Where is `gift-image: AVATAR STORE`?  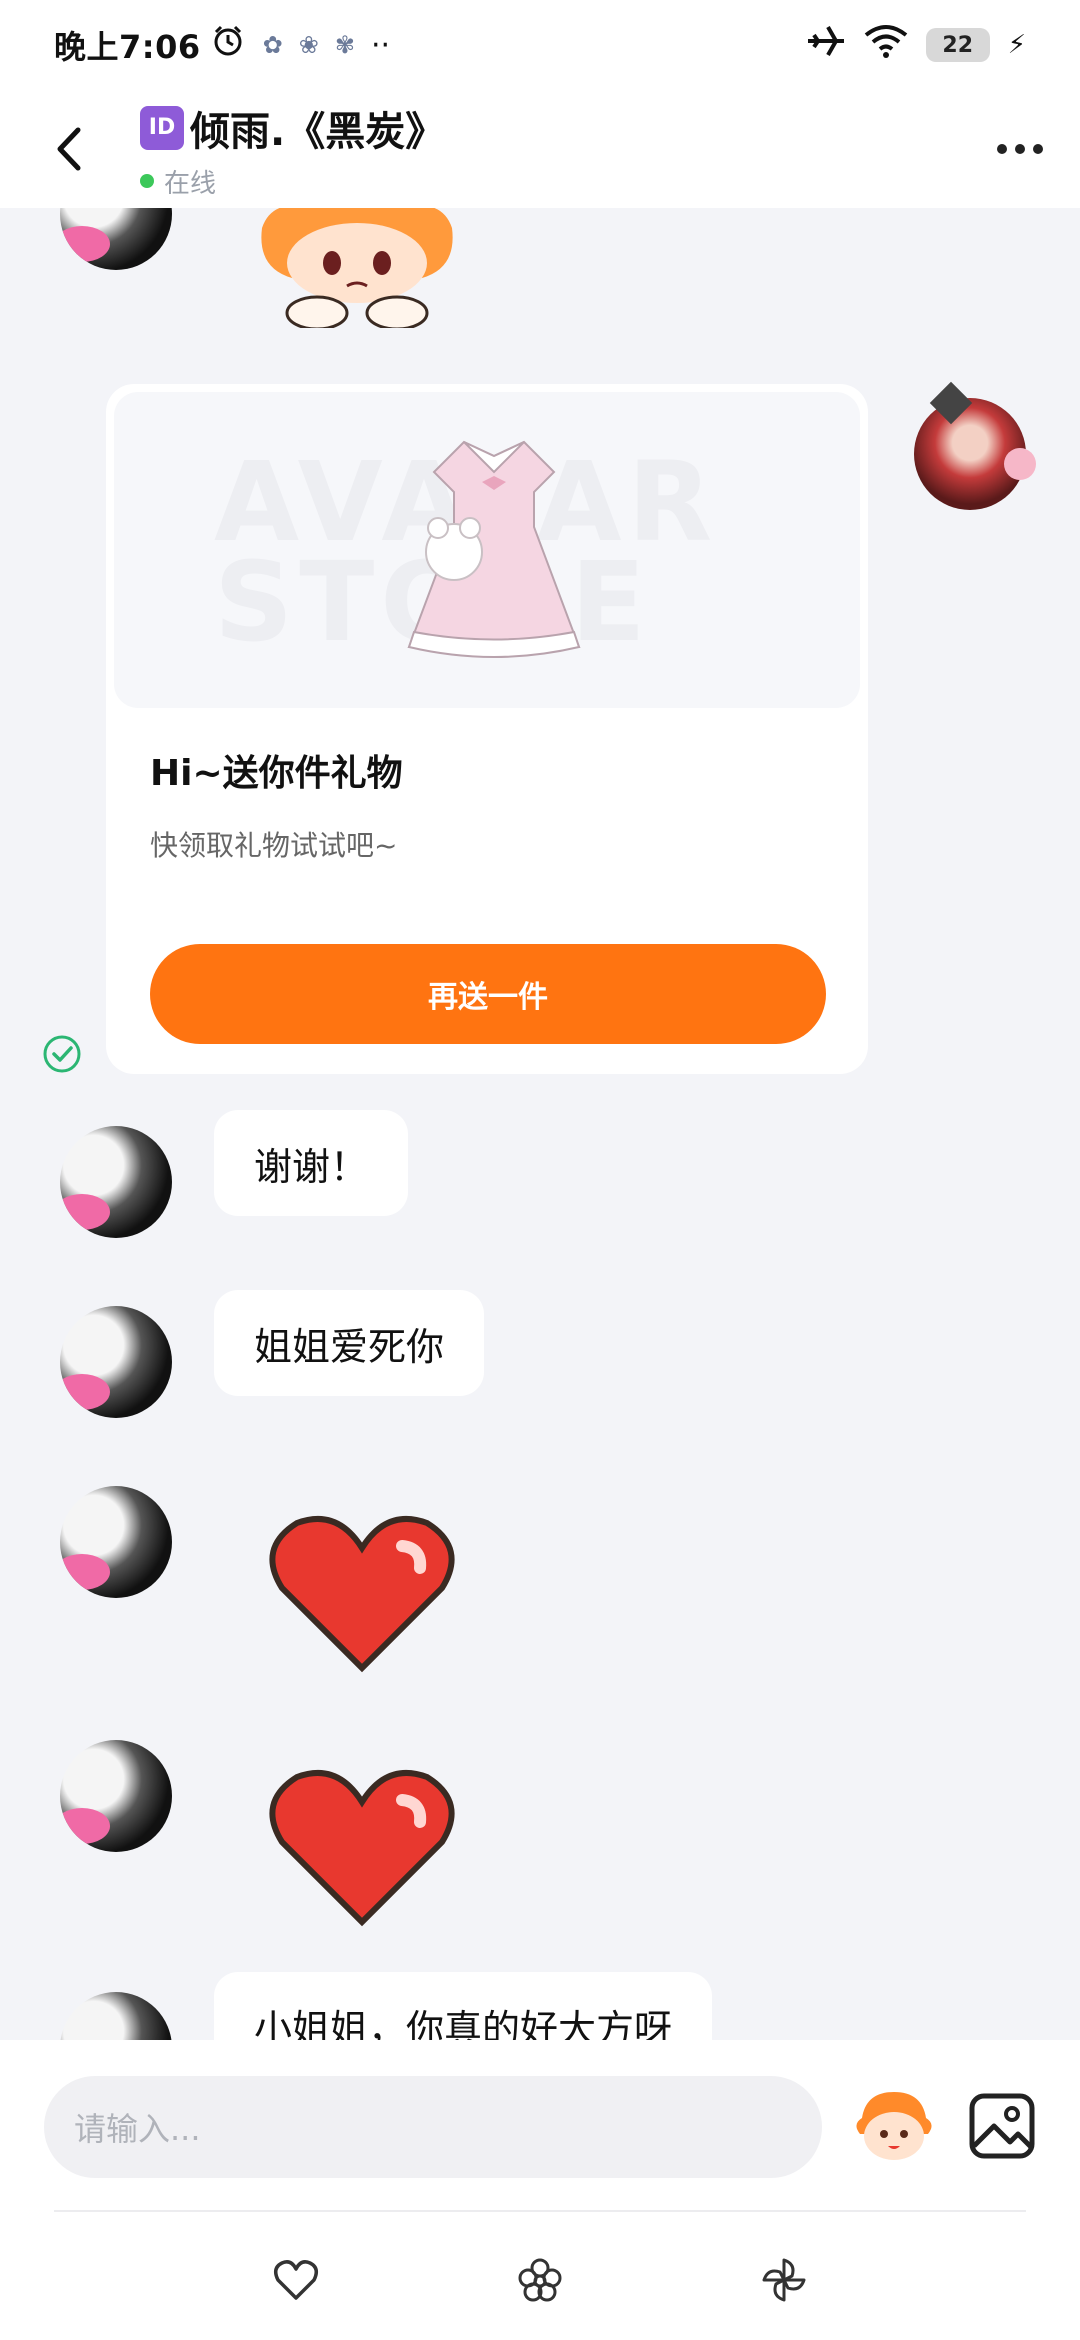
gift-image: AVATAR STORE is located at coordinates (487, 550).